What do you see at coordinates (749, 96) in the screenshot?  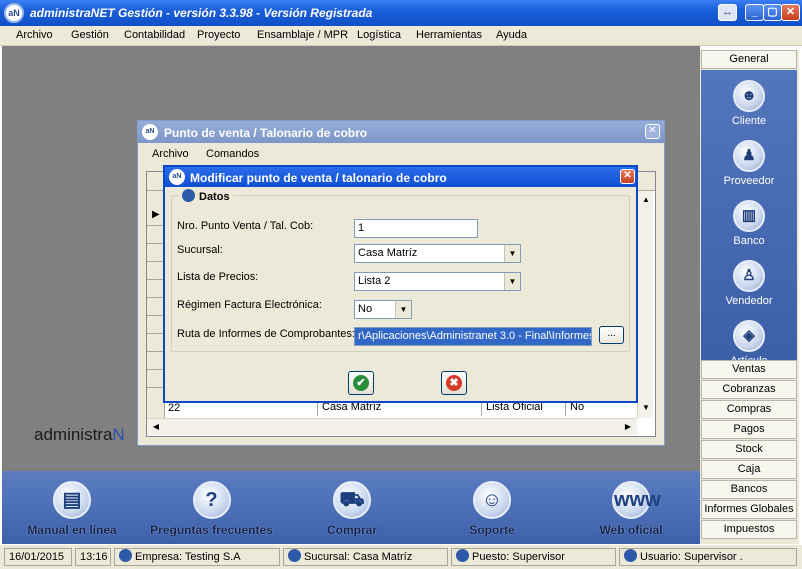 I see `users-icon: ☻` at bounding box center [749, 96].